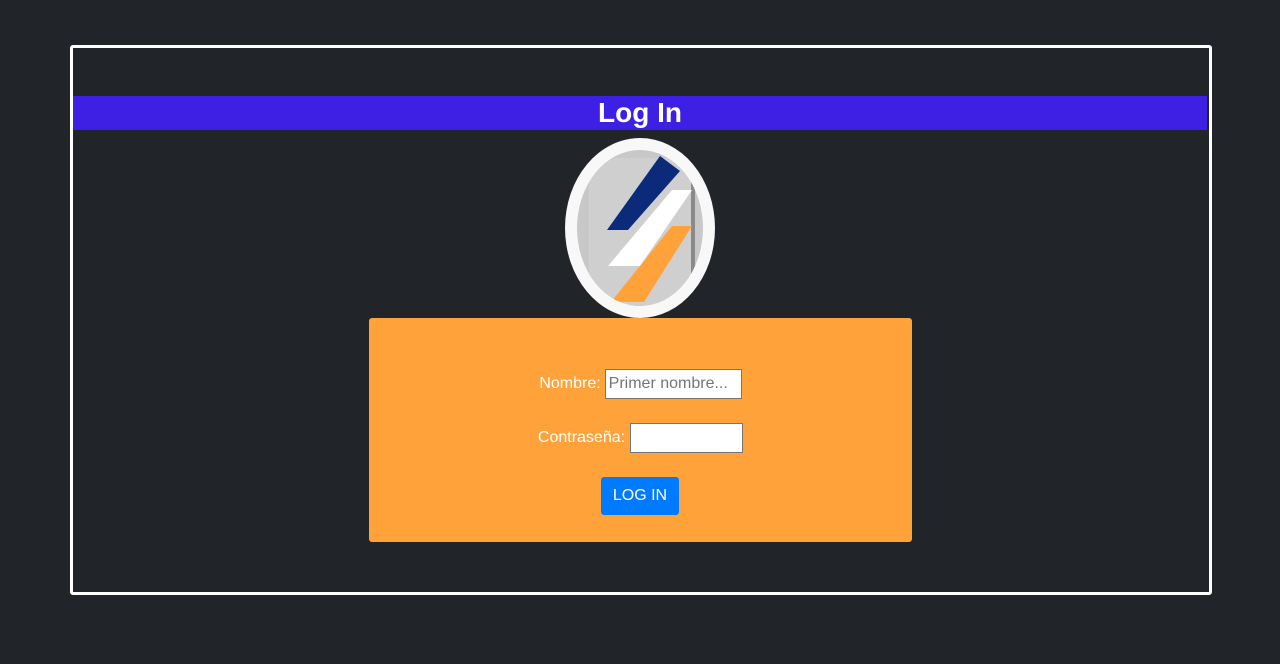 Image resolution: width=1280 pixels, height=664 pixels. Describe the element at coordinates (640, 496) in the screenshot. I see `login-button: LOG IN` at that location.